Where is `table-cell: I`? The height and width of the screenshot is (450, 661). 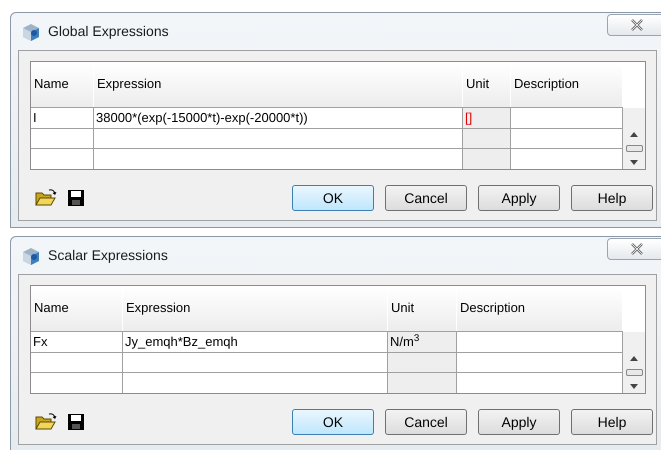
table-cell: I is located at coordinates (62, 118).